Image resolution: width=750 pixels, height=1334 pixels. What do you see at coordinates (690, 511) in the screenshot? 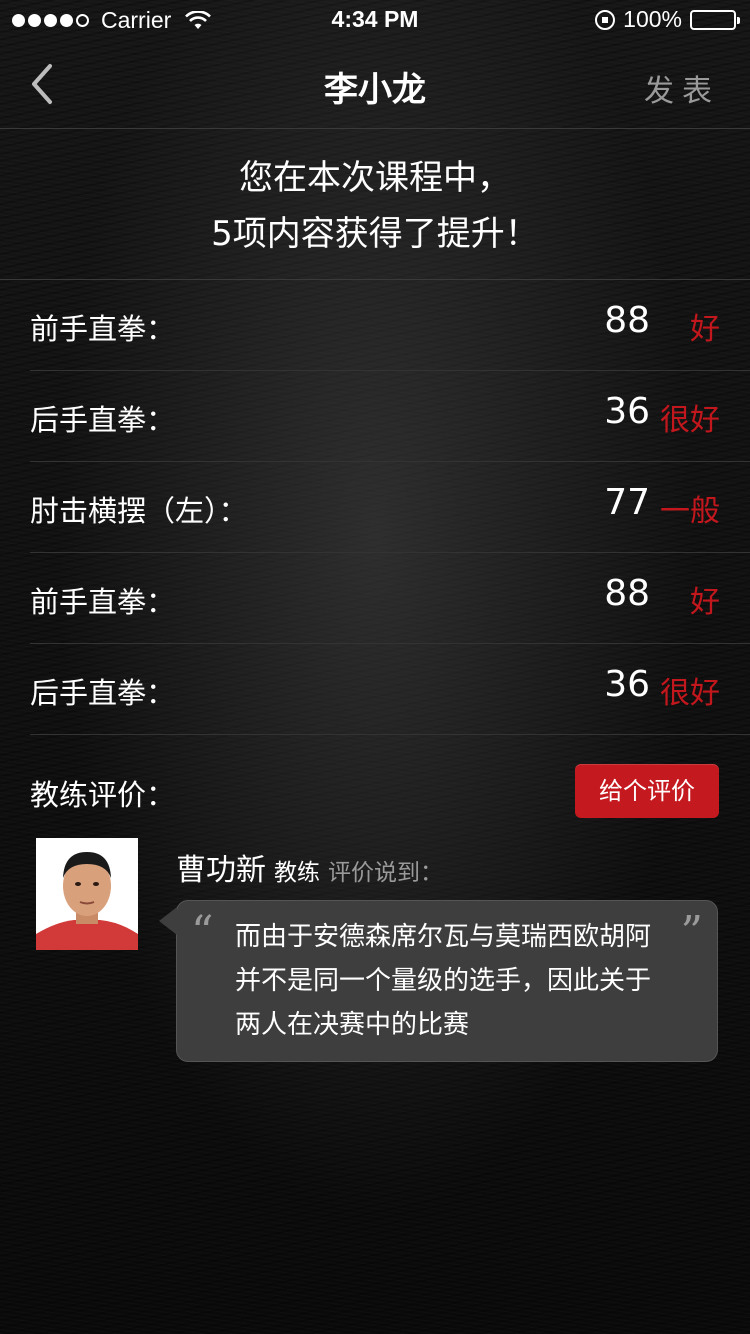
I see `score-grade: 一般` at bounding box center [690, 511].